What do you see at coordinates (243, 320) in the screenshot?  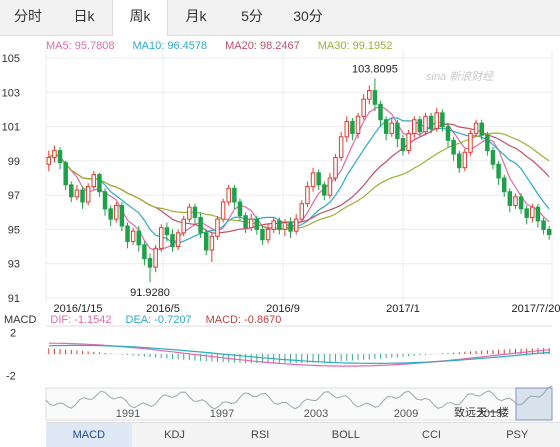 I see `macd-value: MACD: -0.8670` at bounding box center [243, 320].